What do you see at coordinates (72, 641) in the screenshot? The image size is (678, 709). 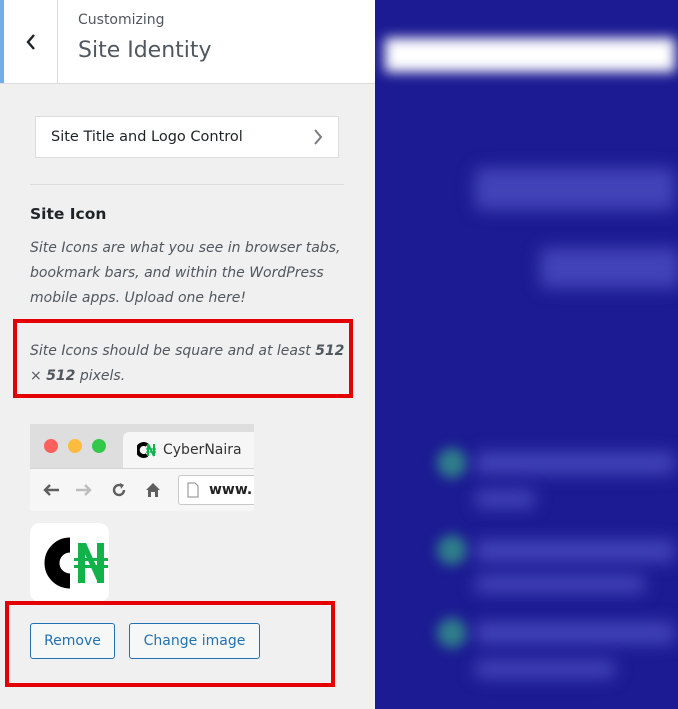 I see `remove-button: Remove` at bounding box center [72, 641].